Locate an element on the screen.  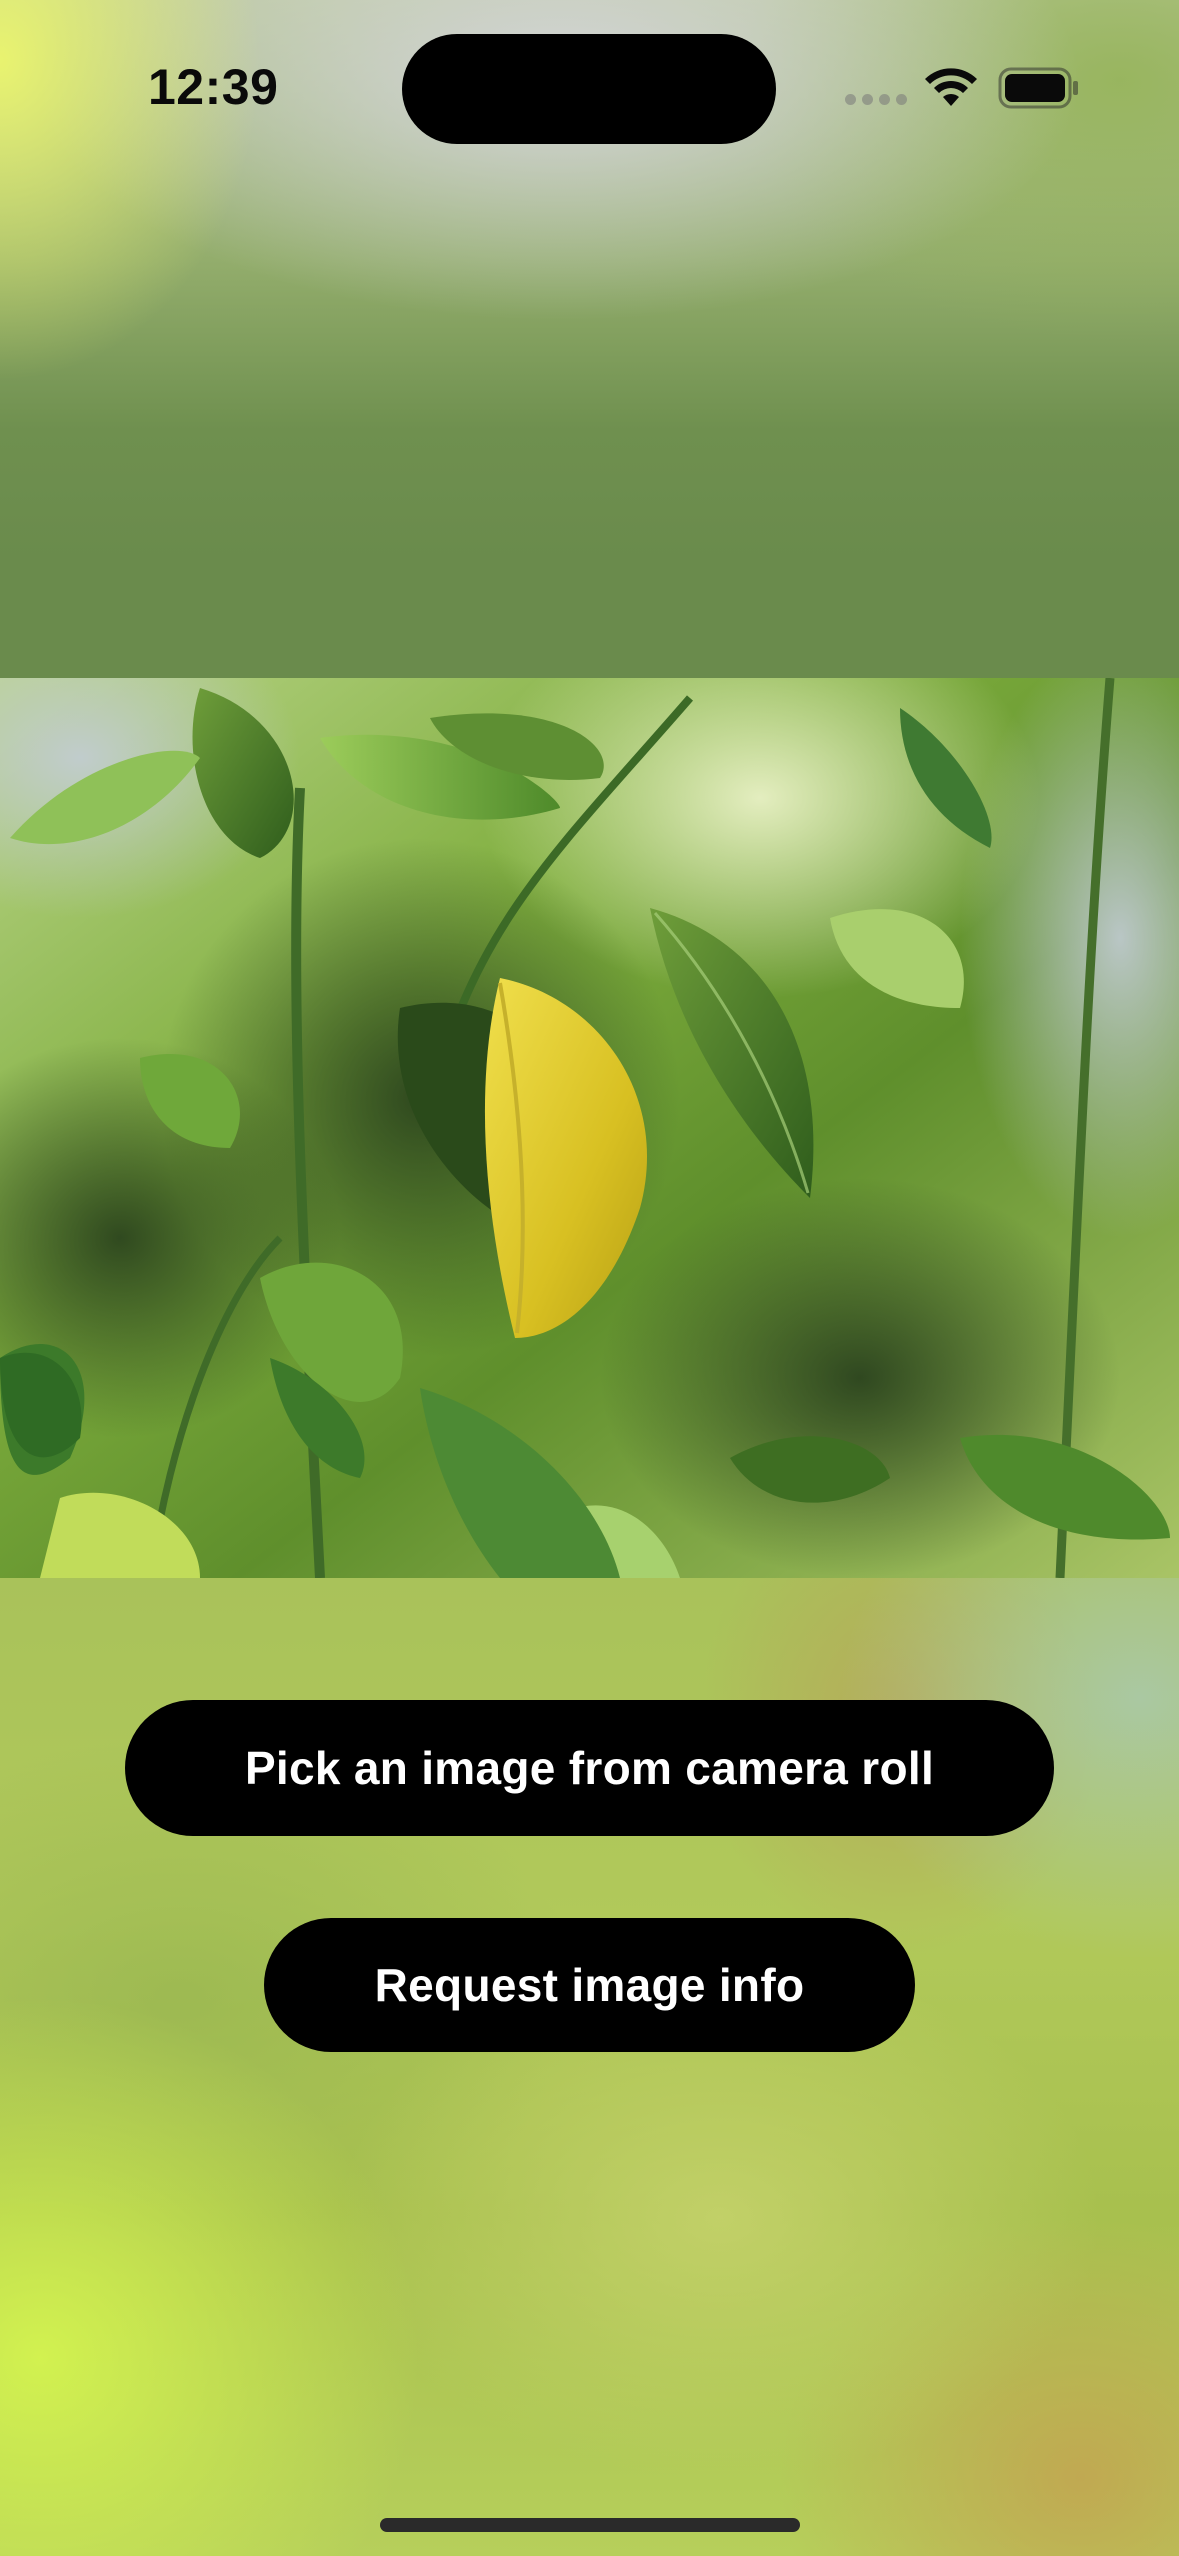
wifi-icon is located at coordinates (951, 87).